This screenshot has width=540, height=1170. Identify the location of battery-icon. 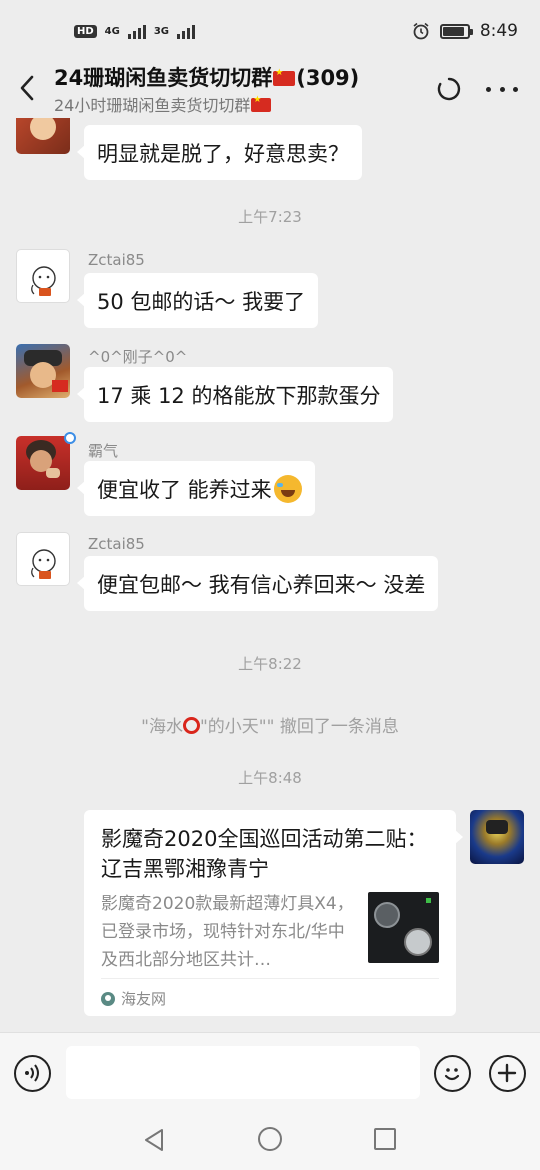
(456, 31).